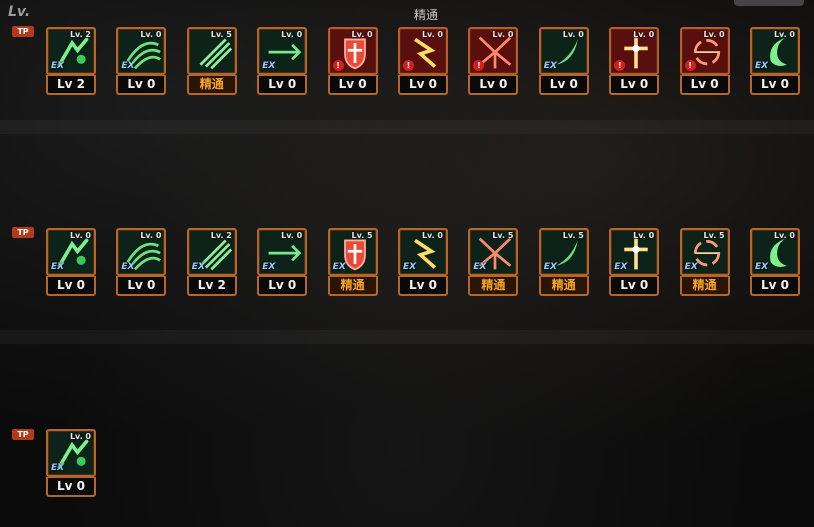  What do you see at coordinates (19, 12) in the screenshot?
I see `lv-header-label: Lv.` at bounding box center [19, 12].